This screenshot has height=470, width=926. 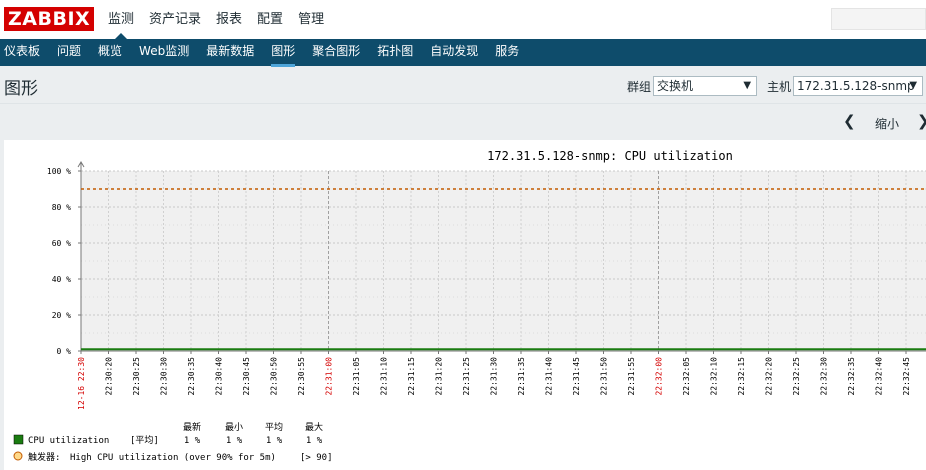 What do you see at coordinates (274, 376) in the screenshot?
I see `x-tick-label: 22:30:50` at bounding box center [274, 376].